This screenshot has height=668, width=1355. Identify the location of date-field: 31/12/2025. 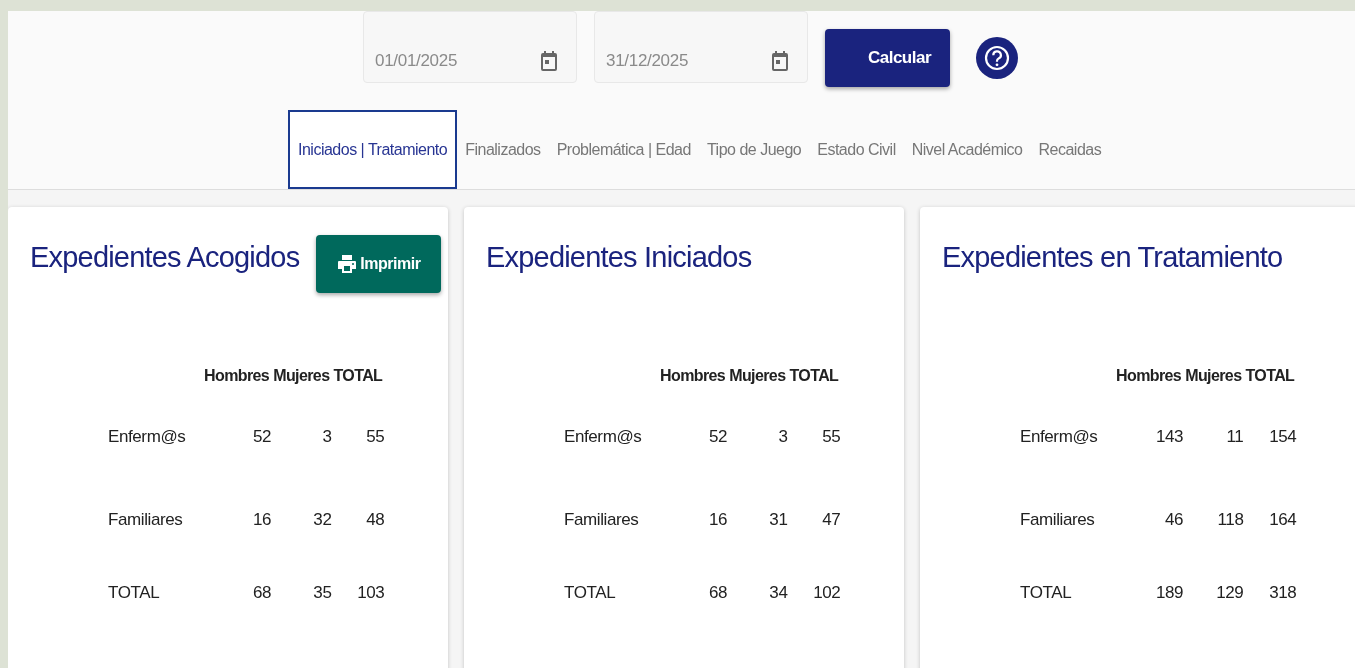
(701, 47).